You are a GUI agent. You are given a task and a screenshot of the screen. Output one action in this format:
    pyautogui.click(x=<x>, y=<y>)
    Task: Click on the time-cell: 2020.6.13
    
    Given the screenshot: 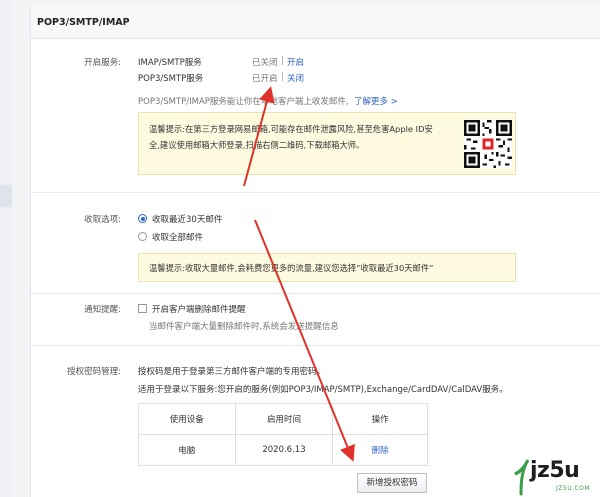 What is the action you would take?
    pyautogui.click(x=284, y=450)
    